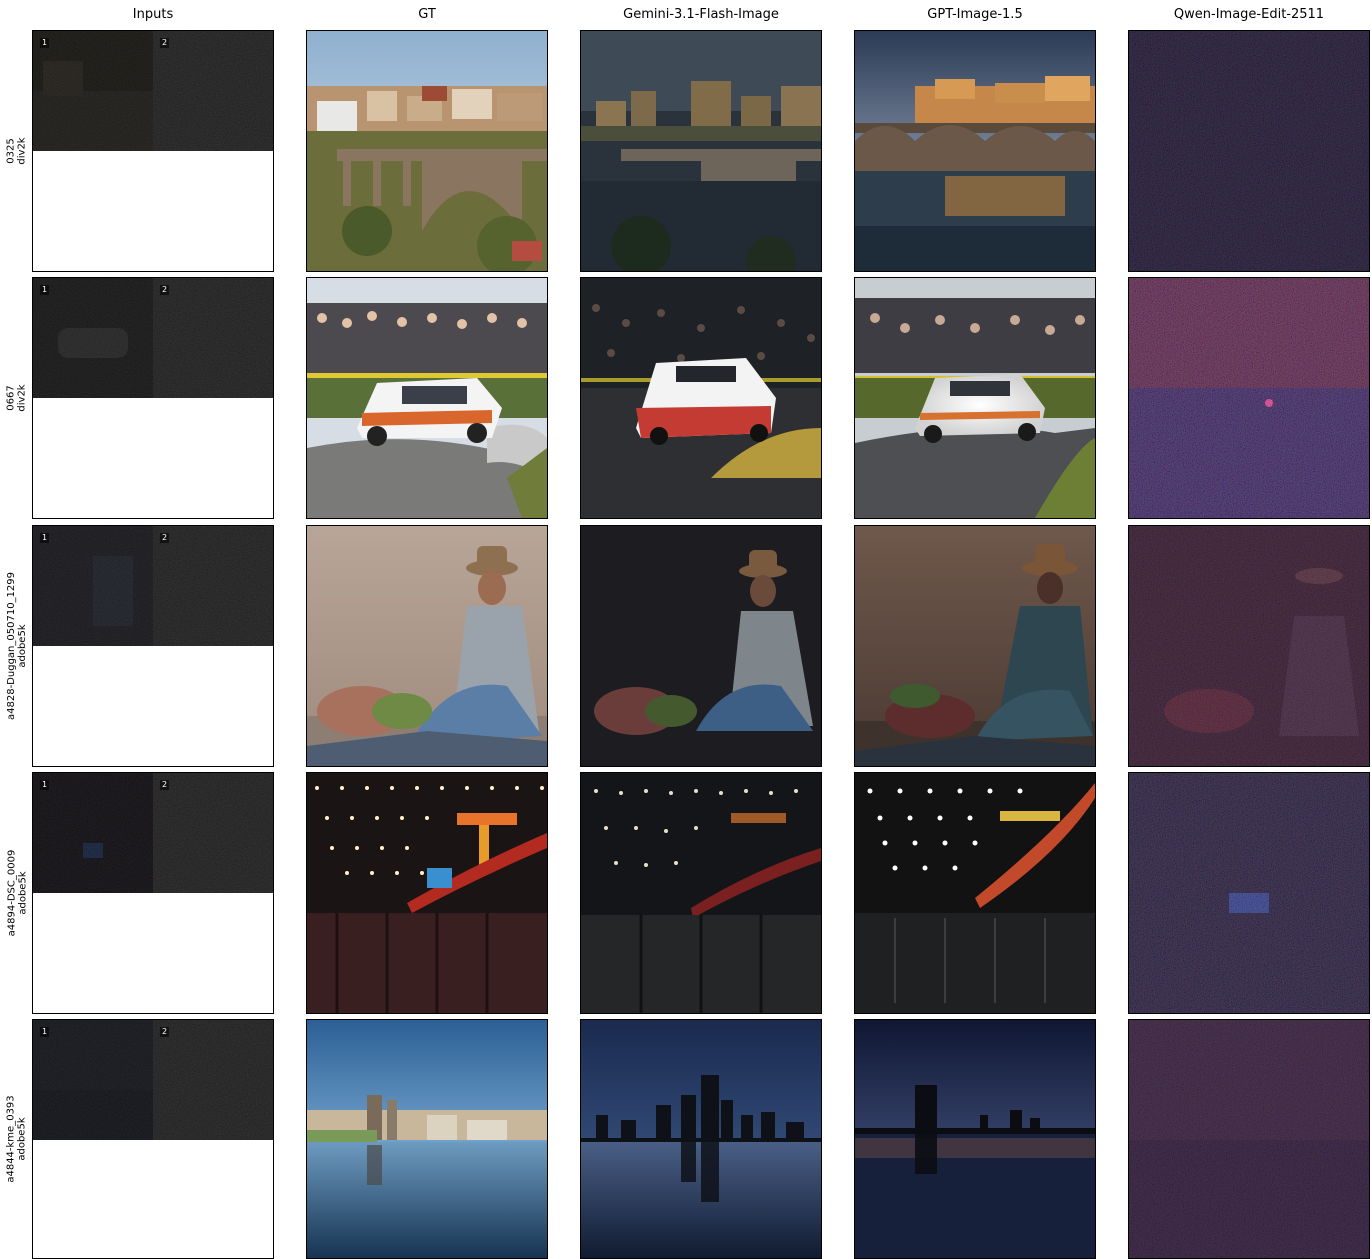 The height and width of the screenshot is (1259, 1372). What do you see at coordinates (701, 151) in the screenshot?
I see `gemini-image-bridge-town` at bounding box center [701, 151].